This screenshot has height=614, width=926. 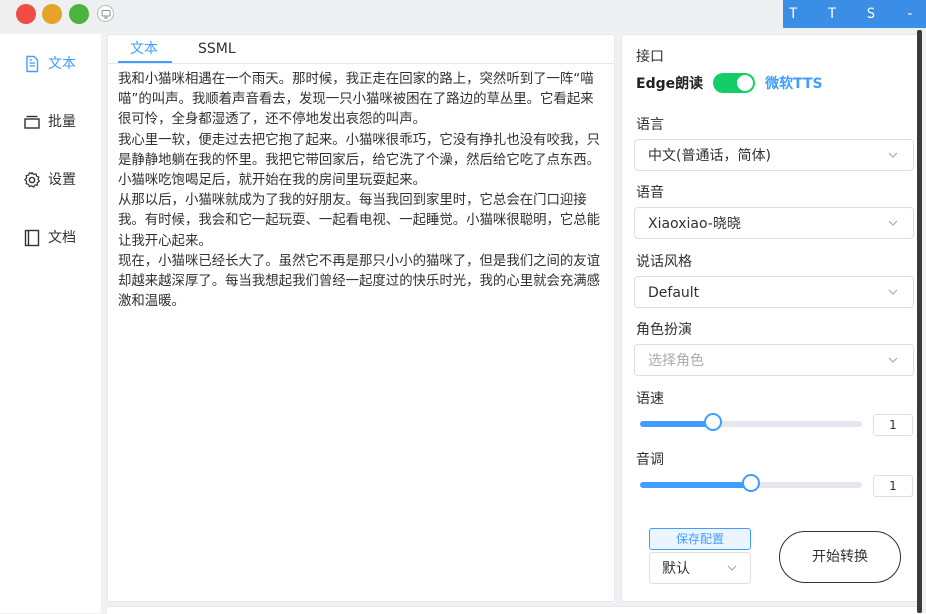 I want to click on sidebar-item-text: 文本, so click(x=50, y=64).